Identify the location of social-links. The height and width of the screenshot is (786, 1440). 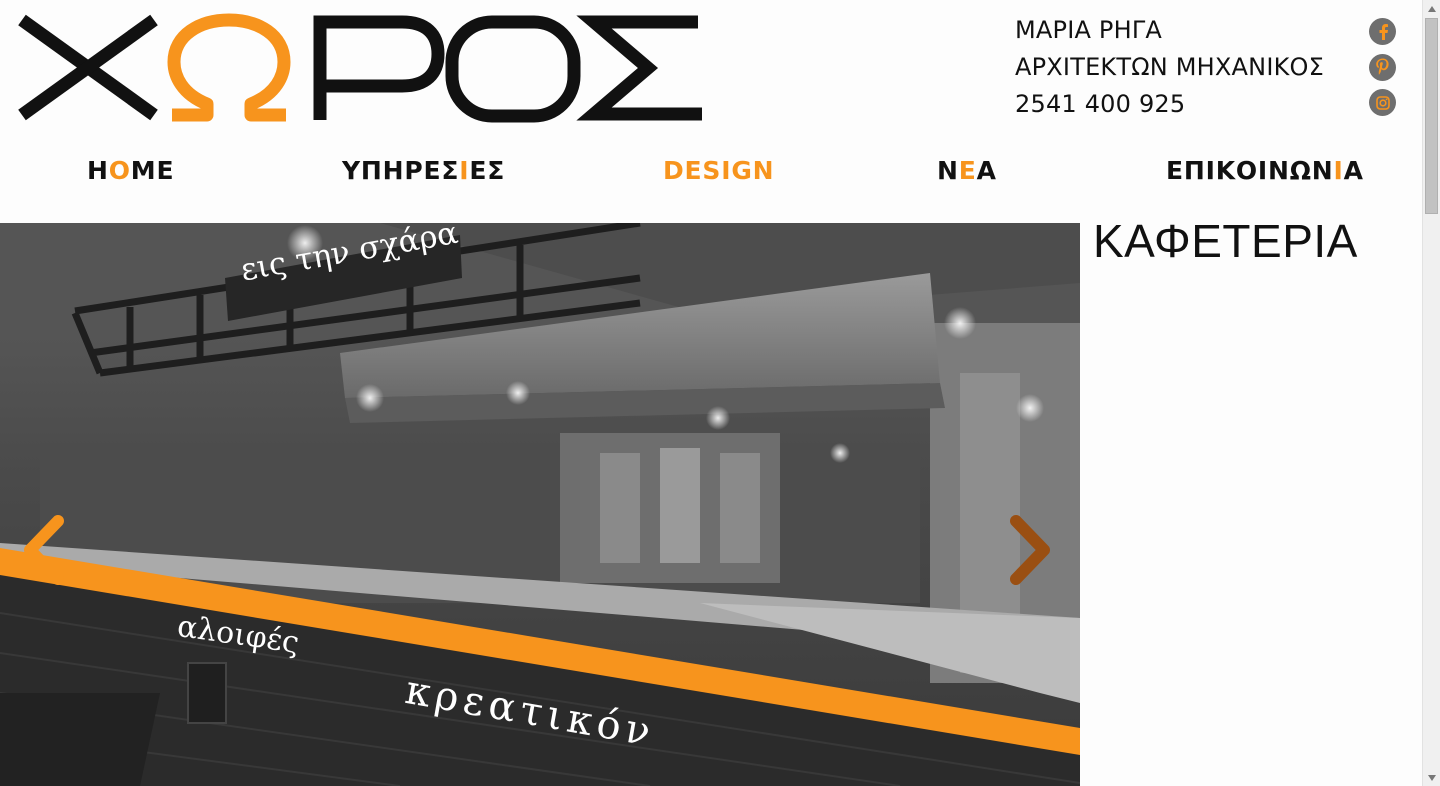
(1384, 71).